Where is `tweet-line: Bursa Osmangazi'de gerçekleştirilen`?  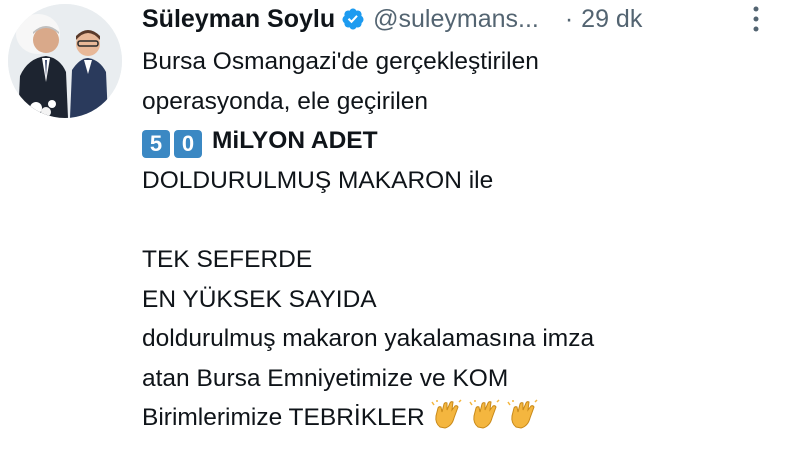
tweet-line: Bursa Osmangazi'de gerçekleştirilen is located at coordinates (340, 61).